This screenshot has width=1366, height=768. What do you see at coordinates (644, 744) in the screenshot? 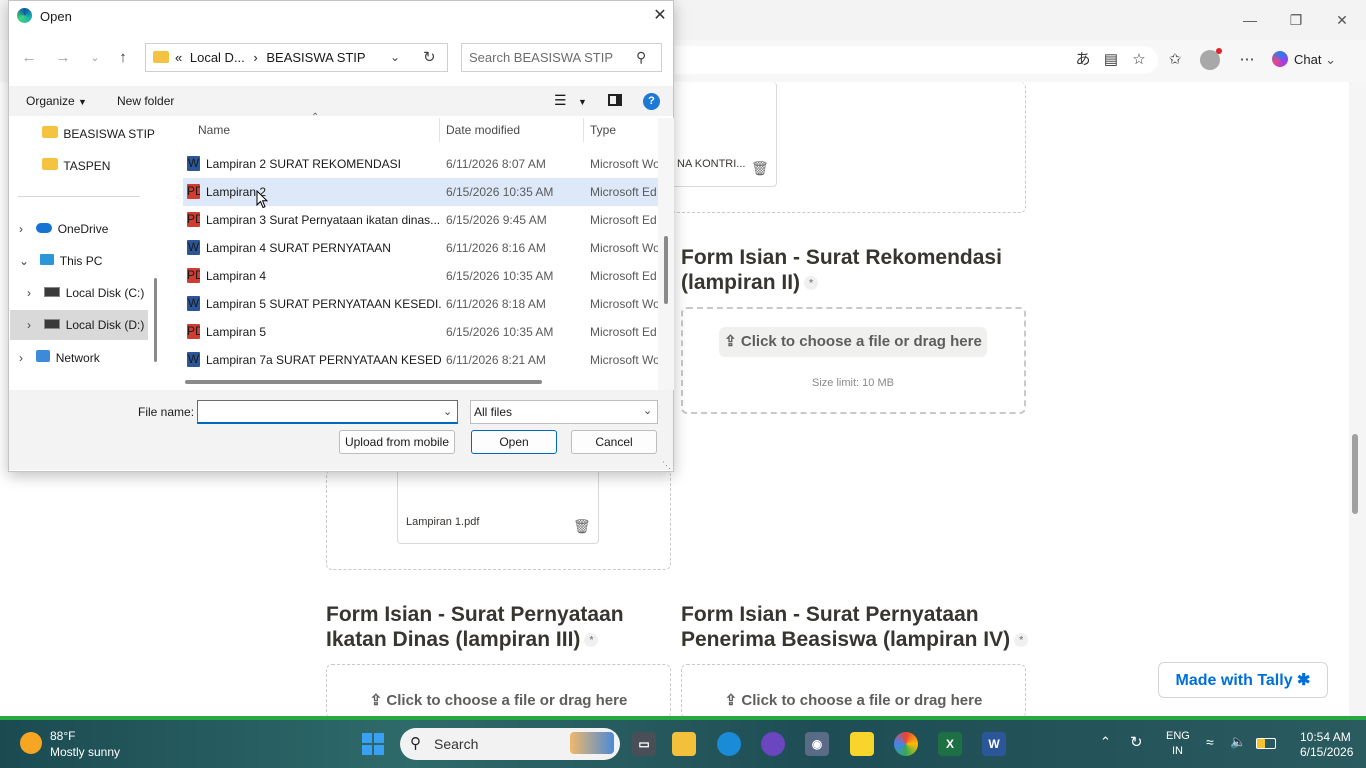
I see `task-view-icon: ▭` at bounding box center [644, 744].